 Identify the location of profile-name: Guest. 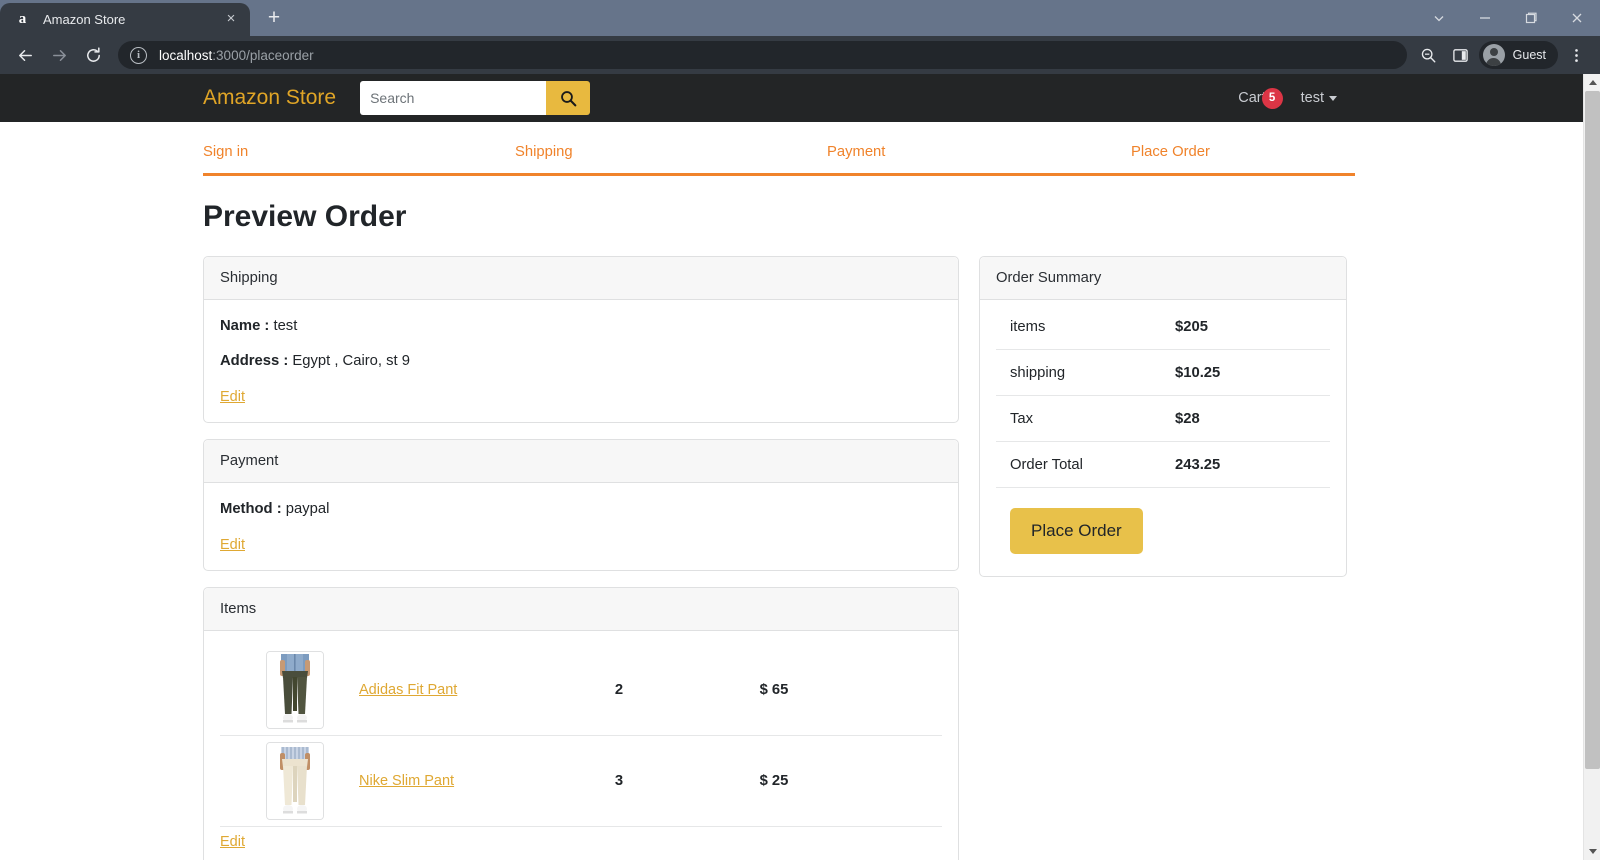
(1529, 55).